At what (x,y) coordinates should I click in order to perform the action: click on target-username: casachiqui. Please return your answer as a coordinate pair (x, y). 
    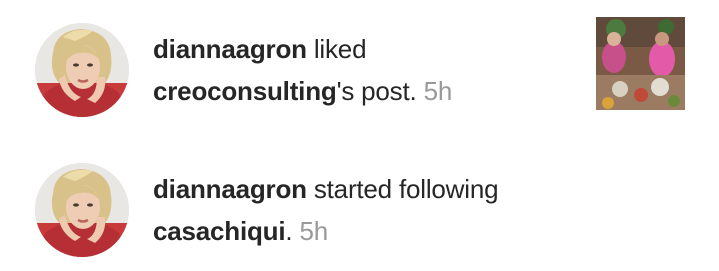
    Looking at the image, I should click on (219, 231).